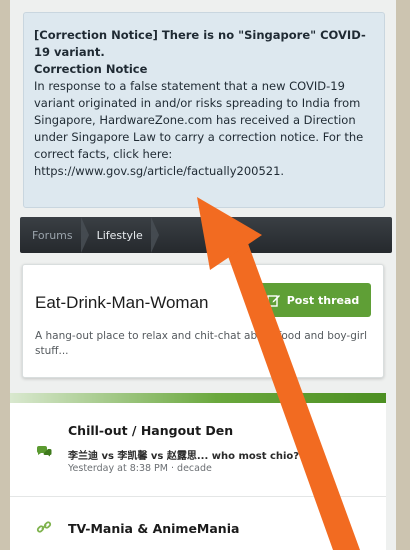 This screenshot has height=550, width=410. What do you see at coordinates (153, 528) in the screenshot?
I see `subforum-title: TV-Mania & AnimeMania` at bounding box center [153, 528].